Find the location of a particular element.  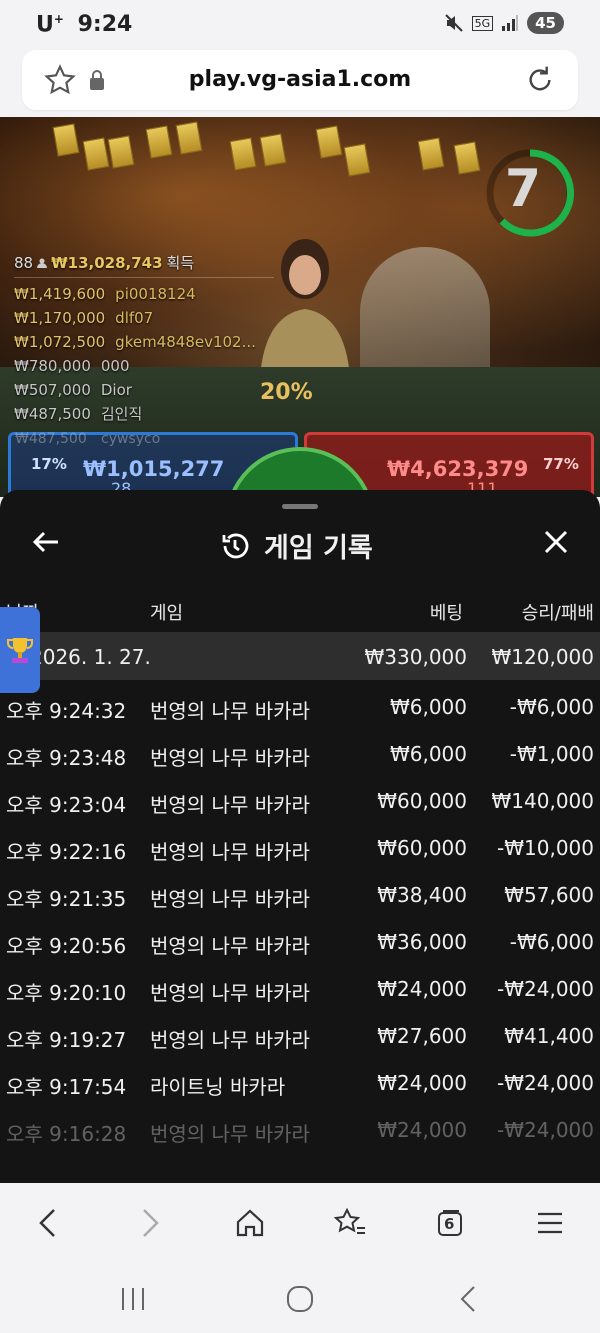

bookmarks-nav-button is located at coordinates (350, 1223).